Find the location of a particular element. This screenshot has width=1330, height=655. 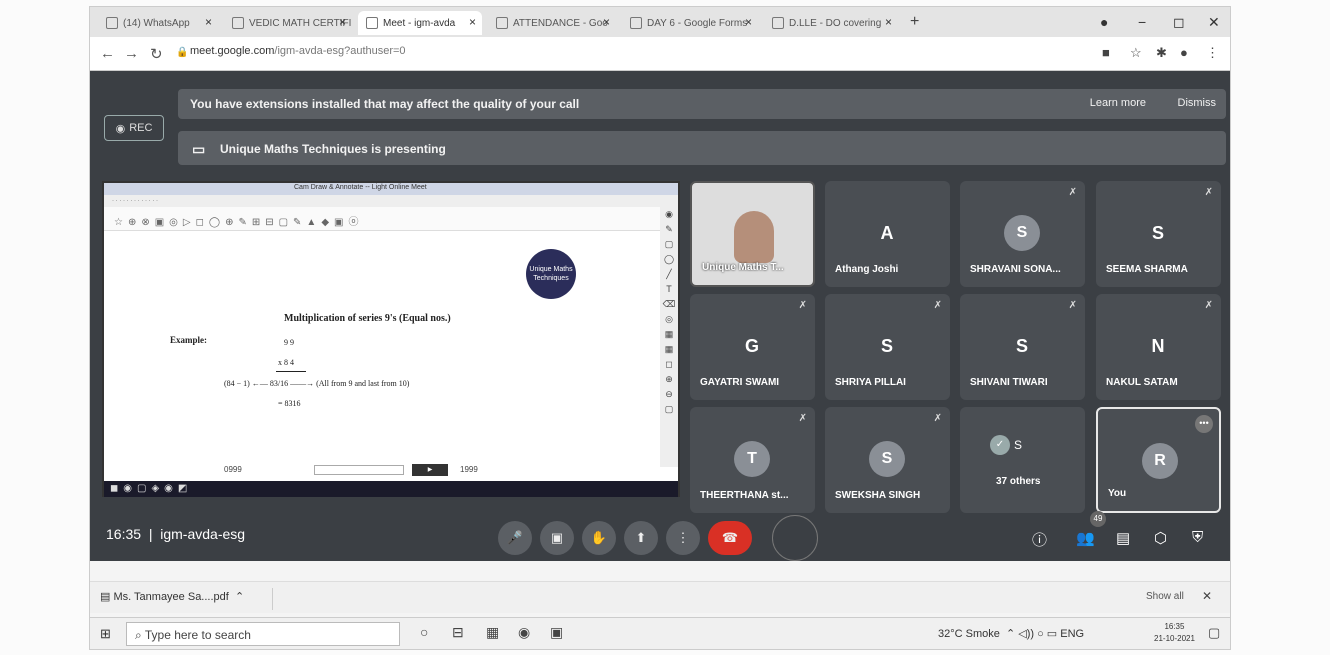

microphone-button: 🎤 is located at coordinates (515, 538).